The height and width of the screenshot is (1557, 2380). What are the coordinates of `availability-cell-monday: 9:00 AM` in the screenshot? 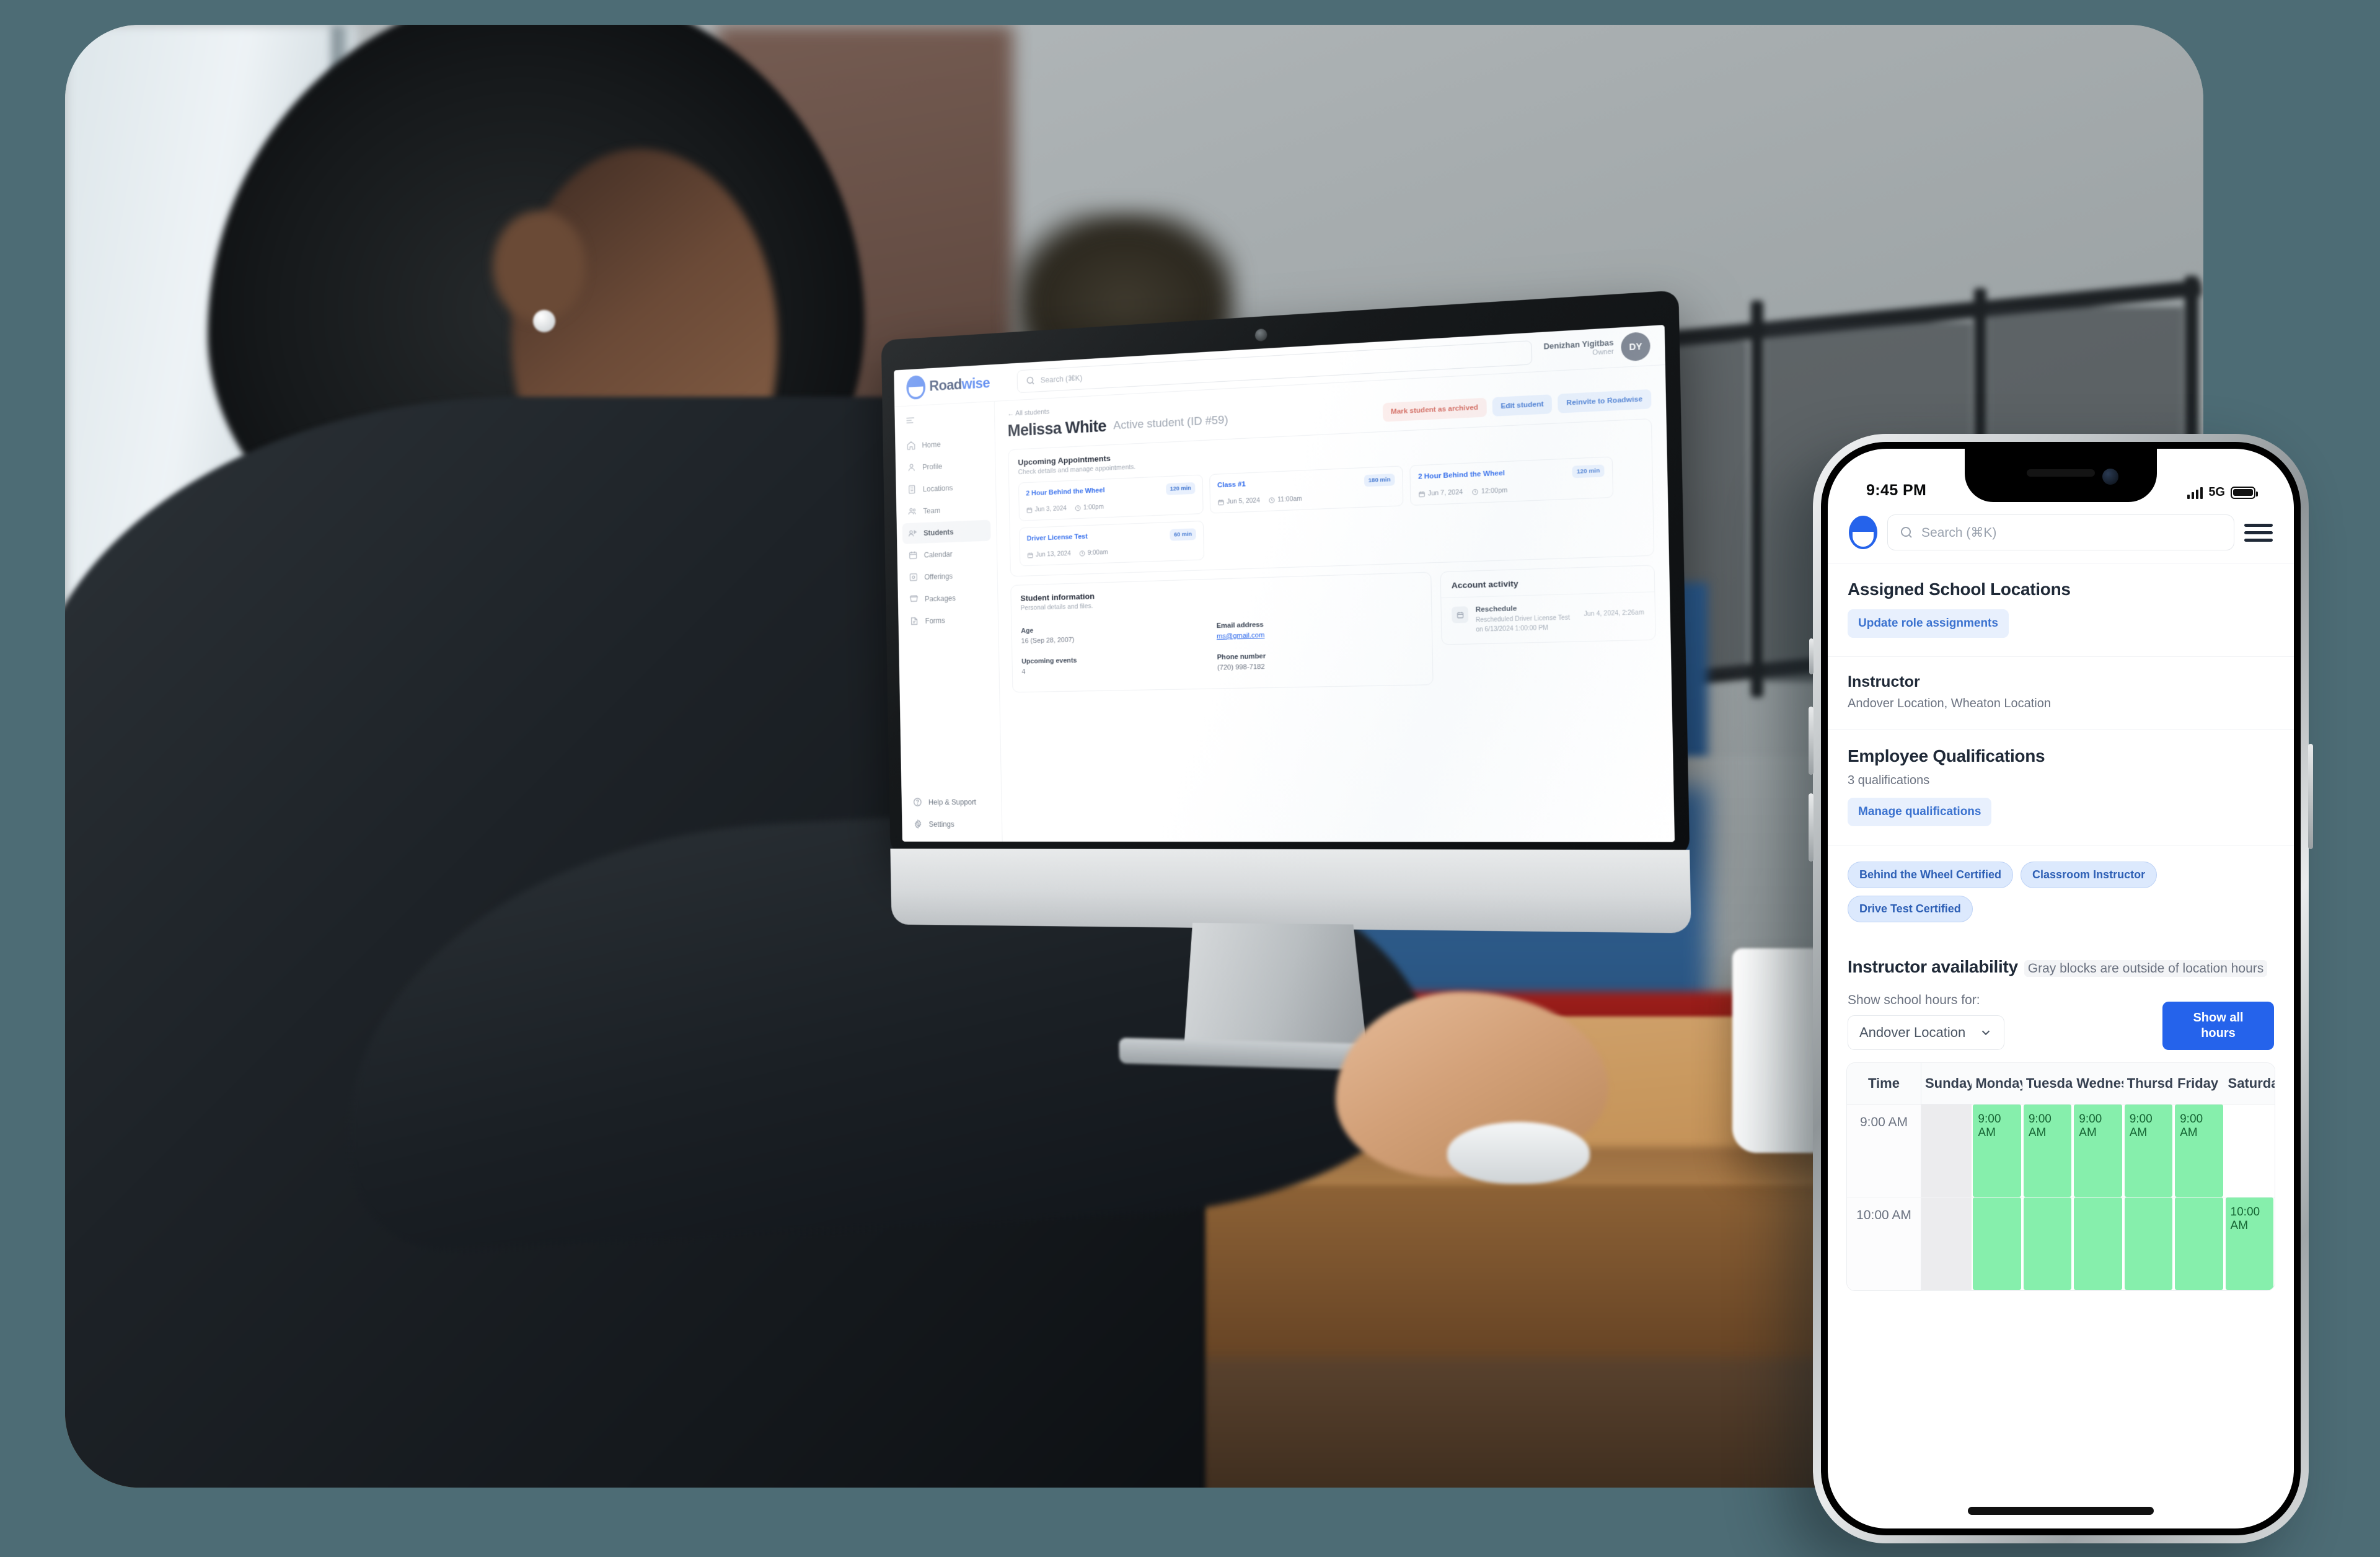 It's located at (1997, 1150).